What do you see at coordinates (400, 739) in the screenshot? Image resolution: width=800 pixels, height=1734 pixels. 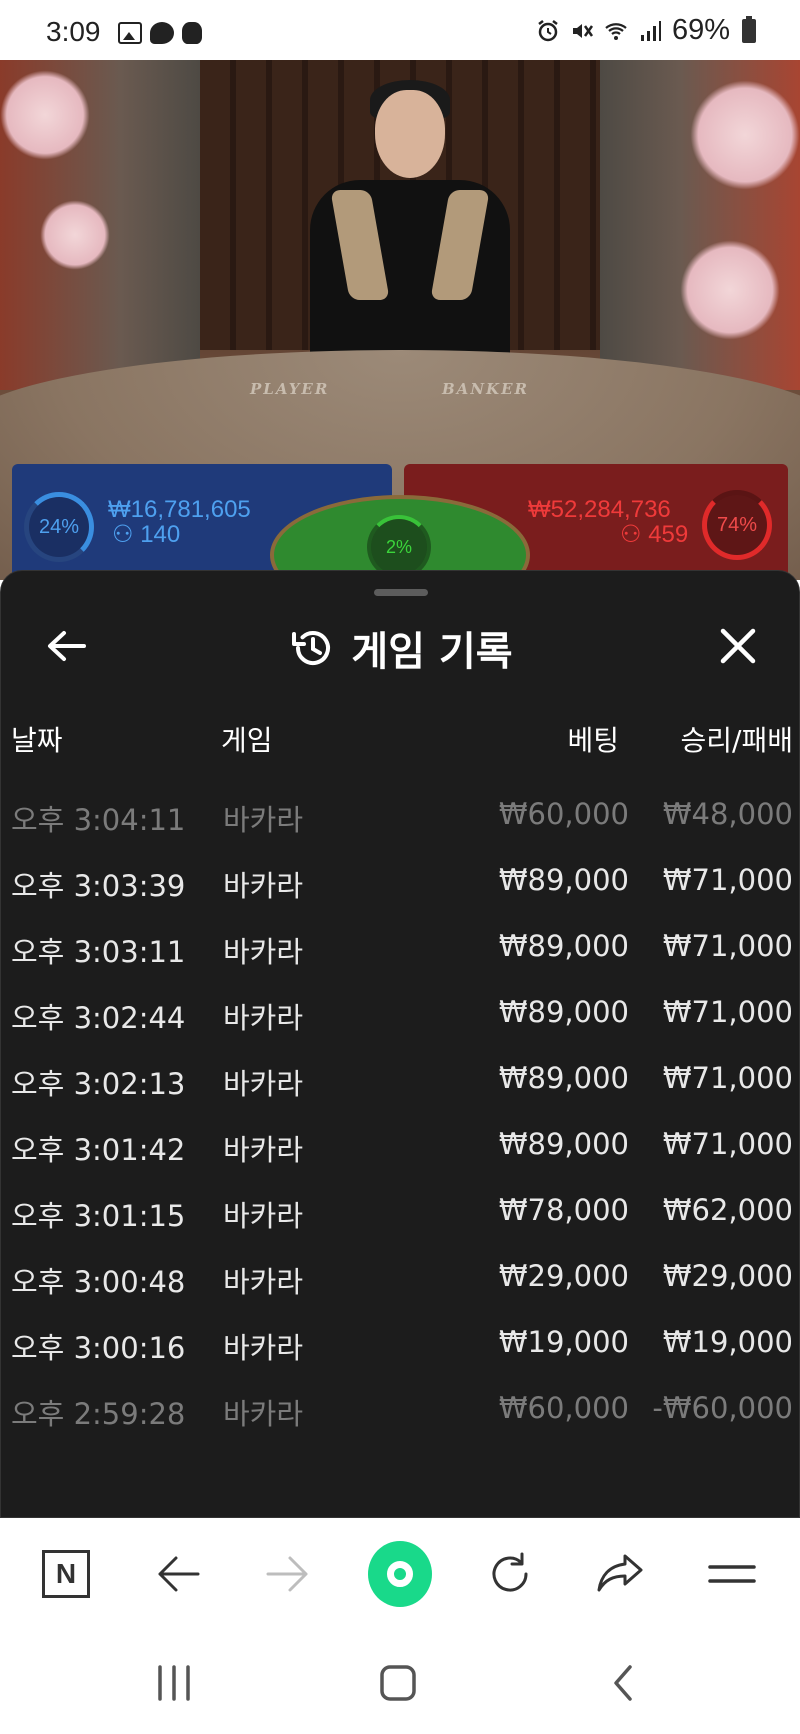 I see `table-header: 날짜 게임 베팅 승리/패배` at bounding box center [400, 739].